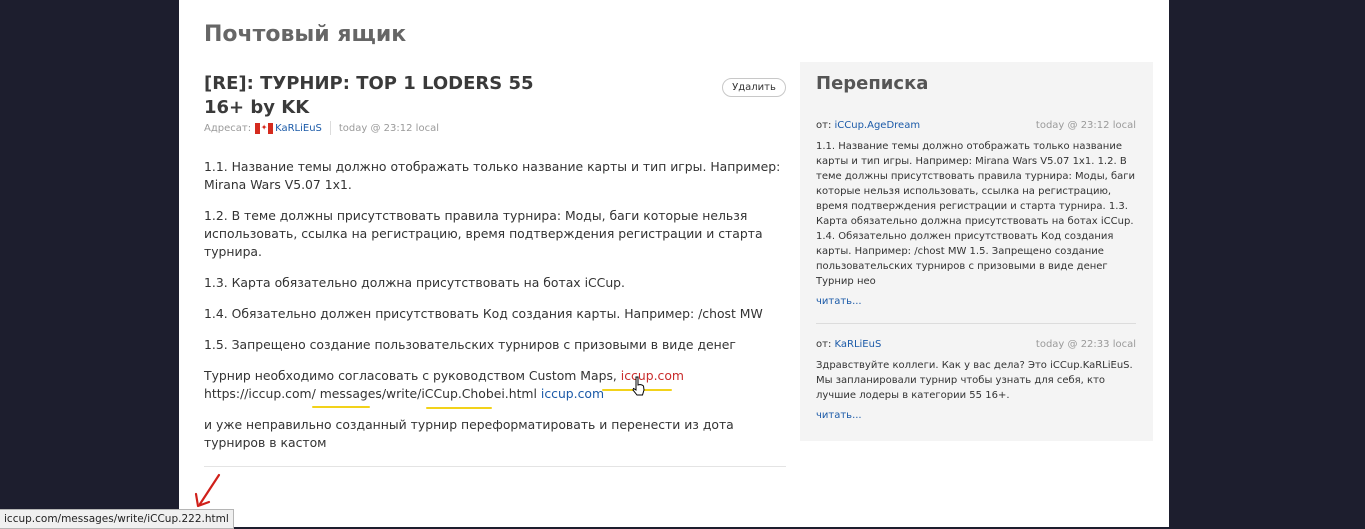 The image size is (1365, 529). What do you see at coordinates (264, 128) in the screenshot?
I see `canada-flag-icon: ✦` at bounding box center [264, 128].